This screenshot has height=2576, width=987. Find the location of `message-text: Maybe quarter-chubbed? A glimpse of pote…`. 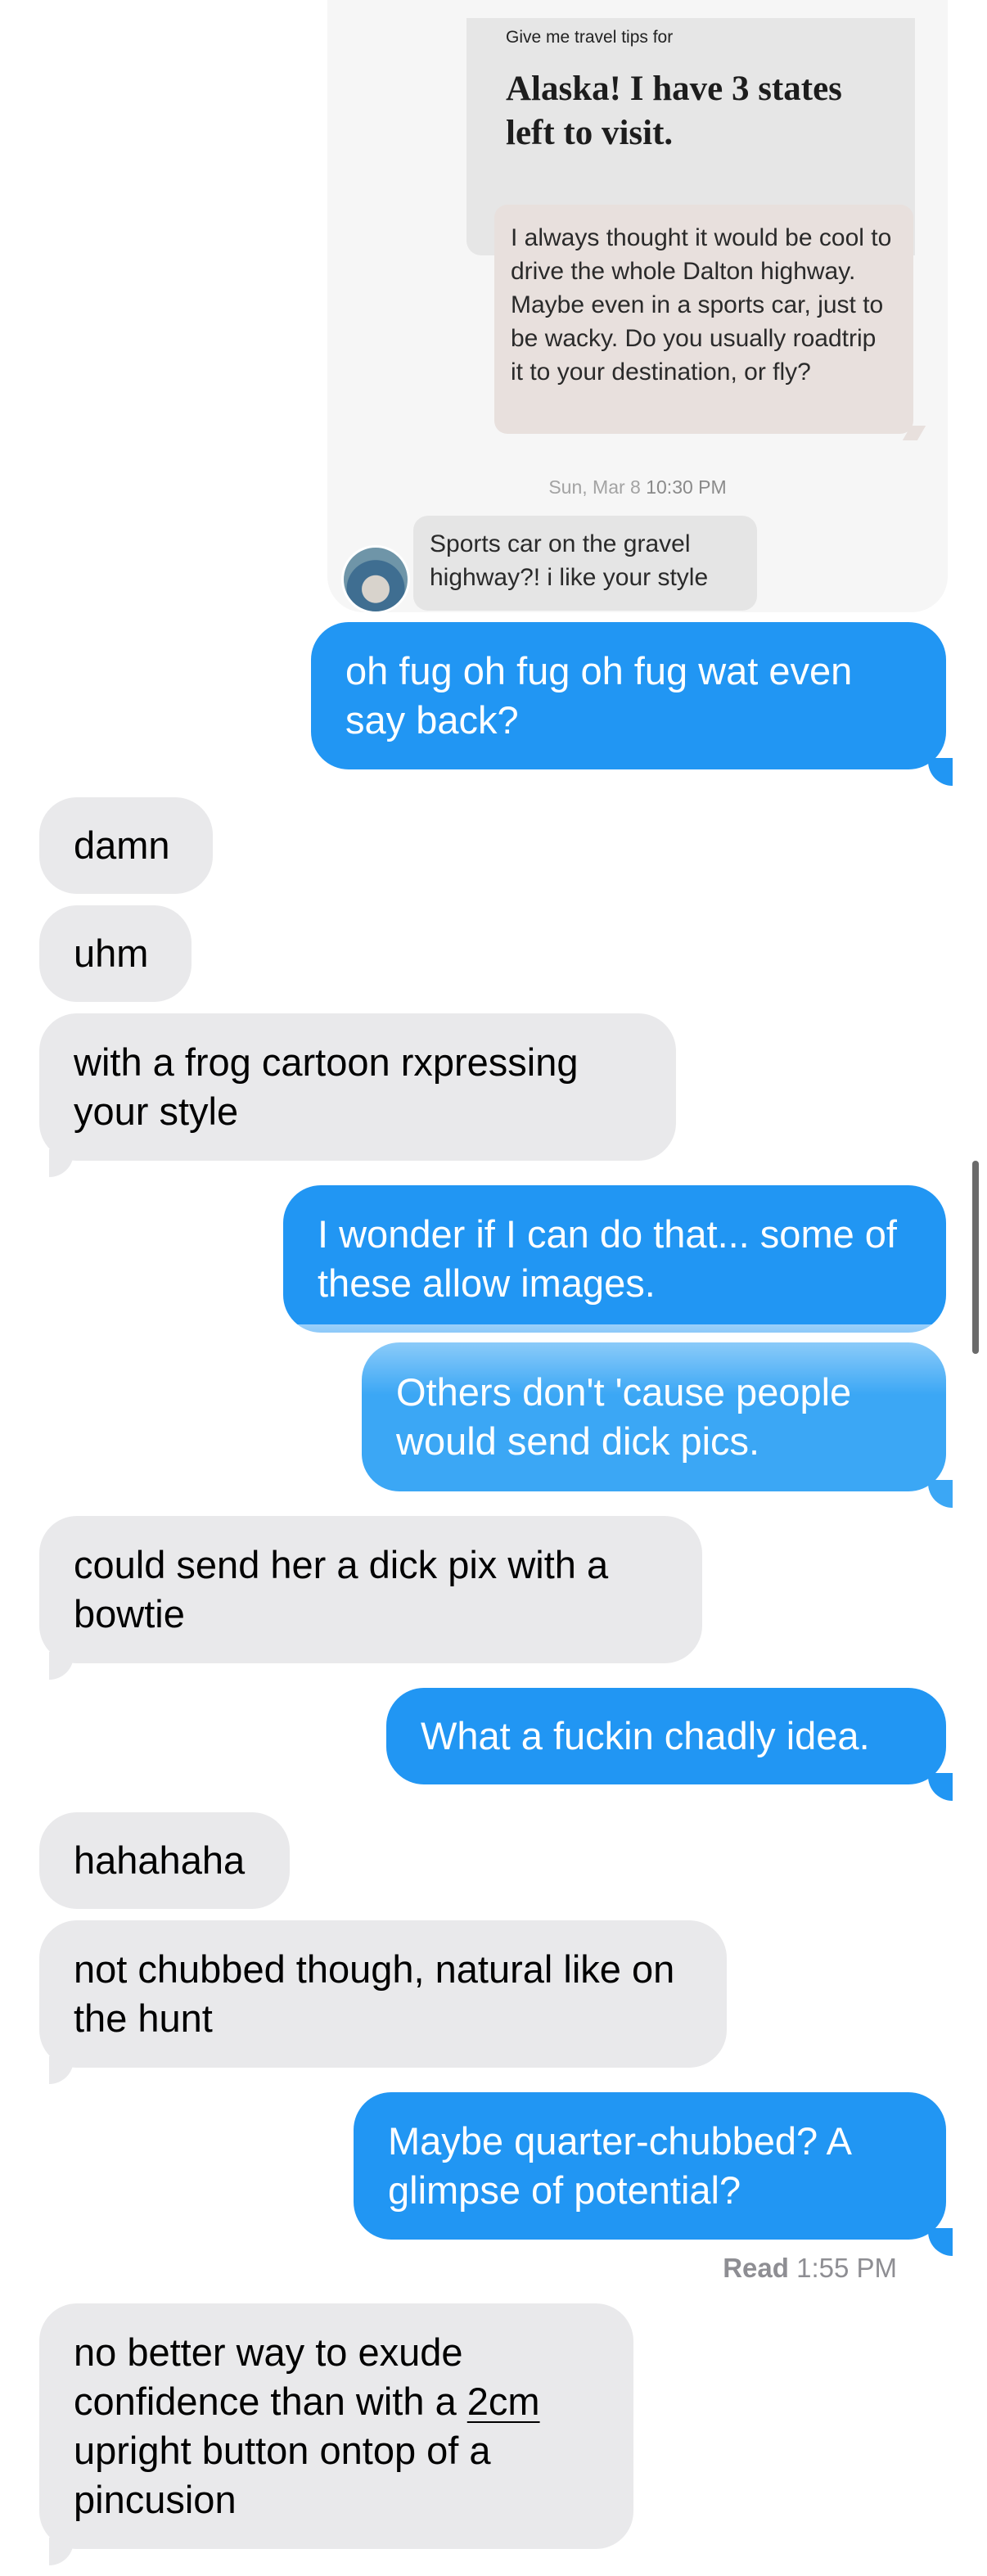

message-text: Maybe quarter-chubbed? A glimpse of pote… is located at coordinates (619, 2165).